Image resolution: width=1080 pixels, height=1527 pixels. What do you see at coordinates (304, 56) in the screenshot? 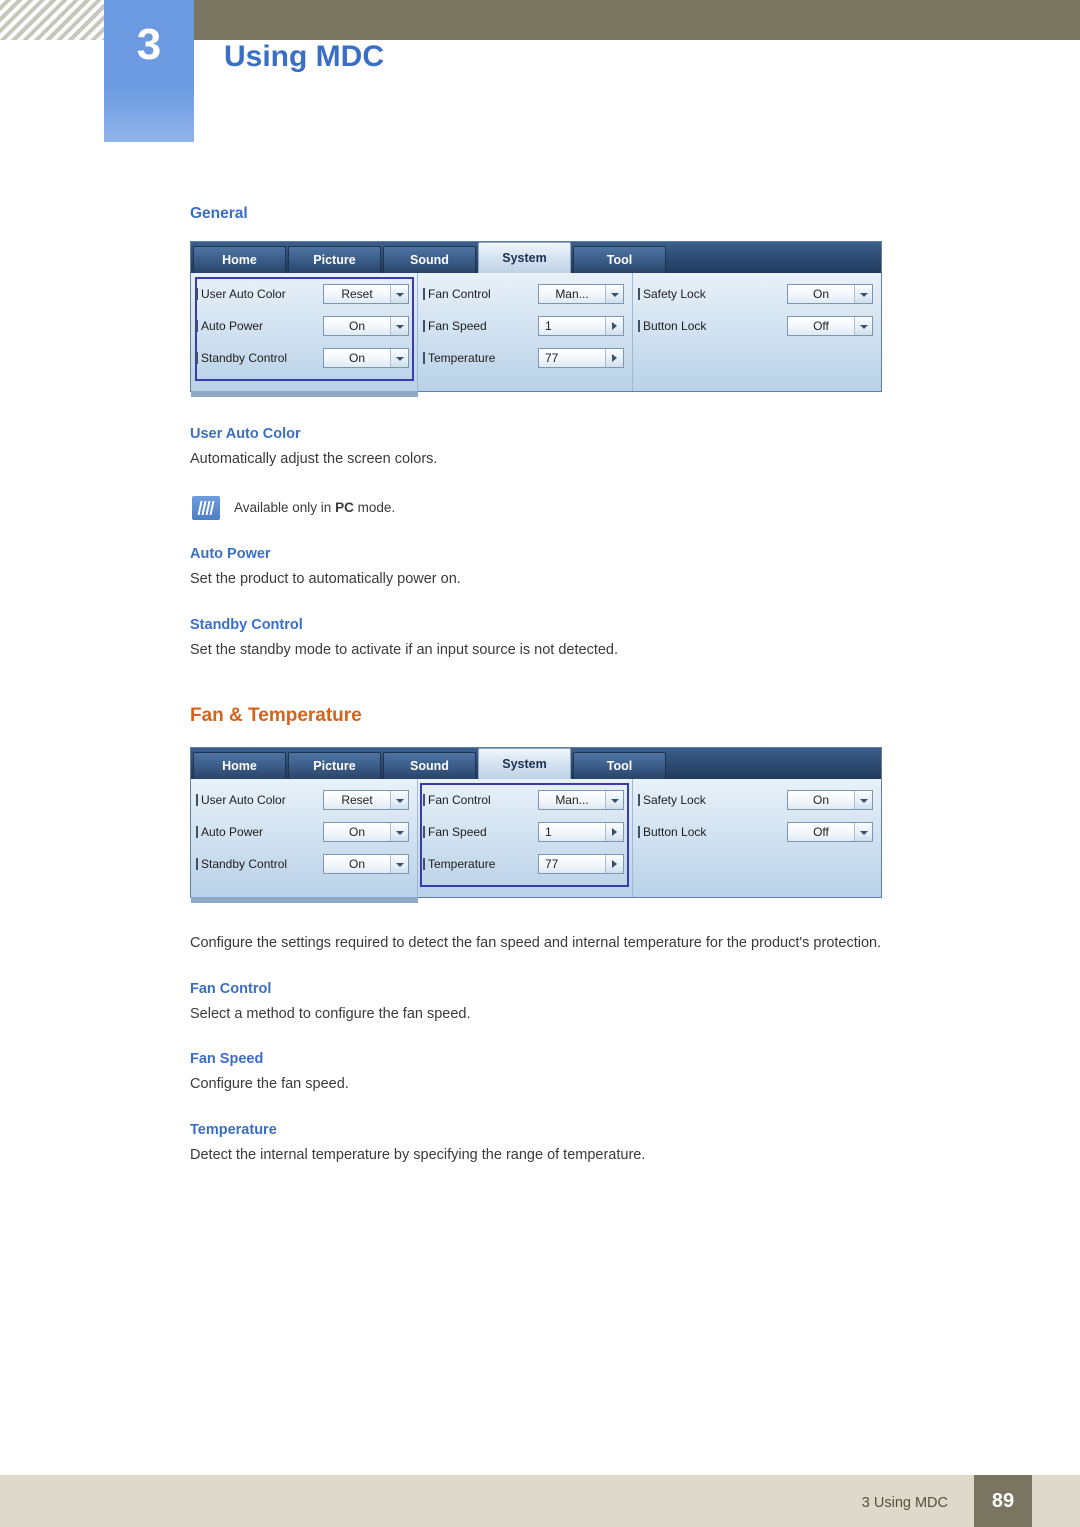
I see `chapter-title: Using MDC` at bounding box center [304, 56].